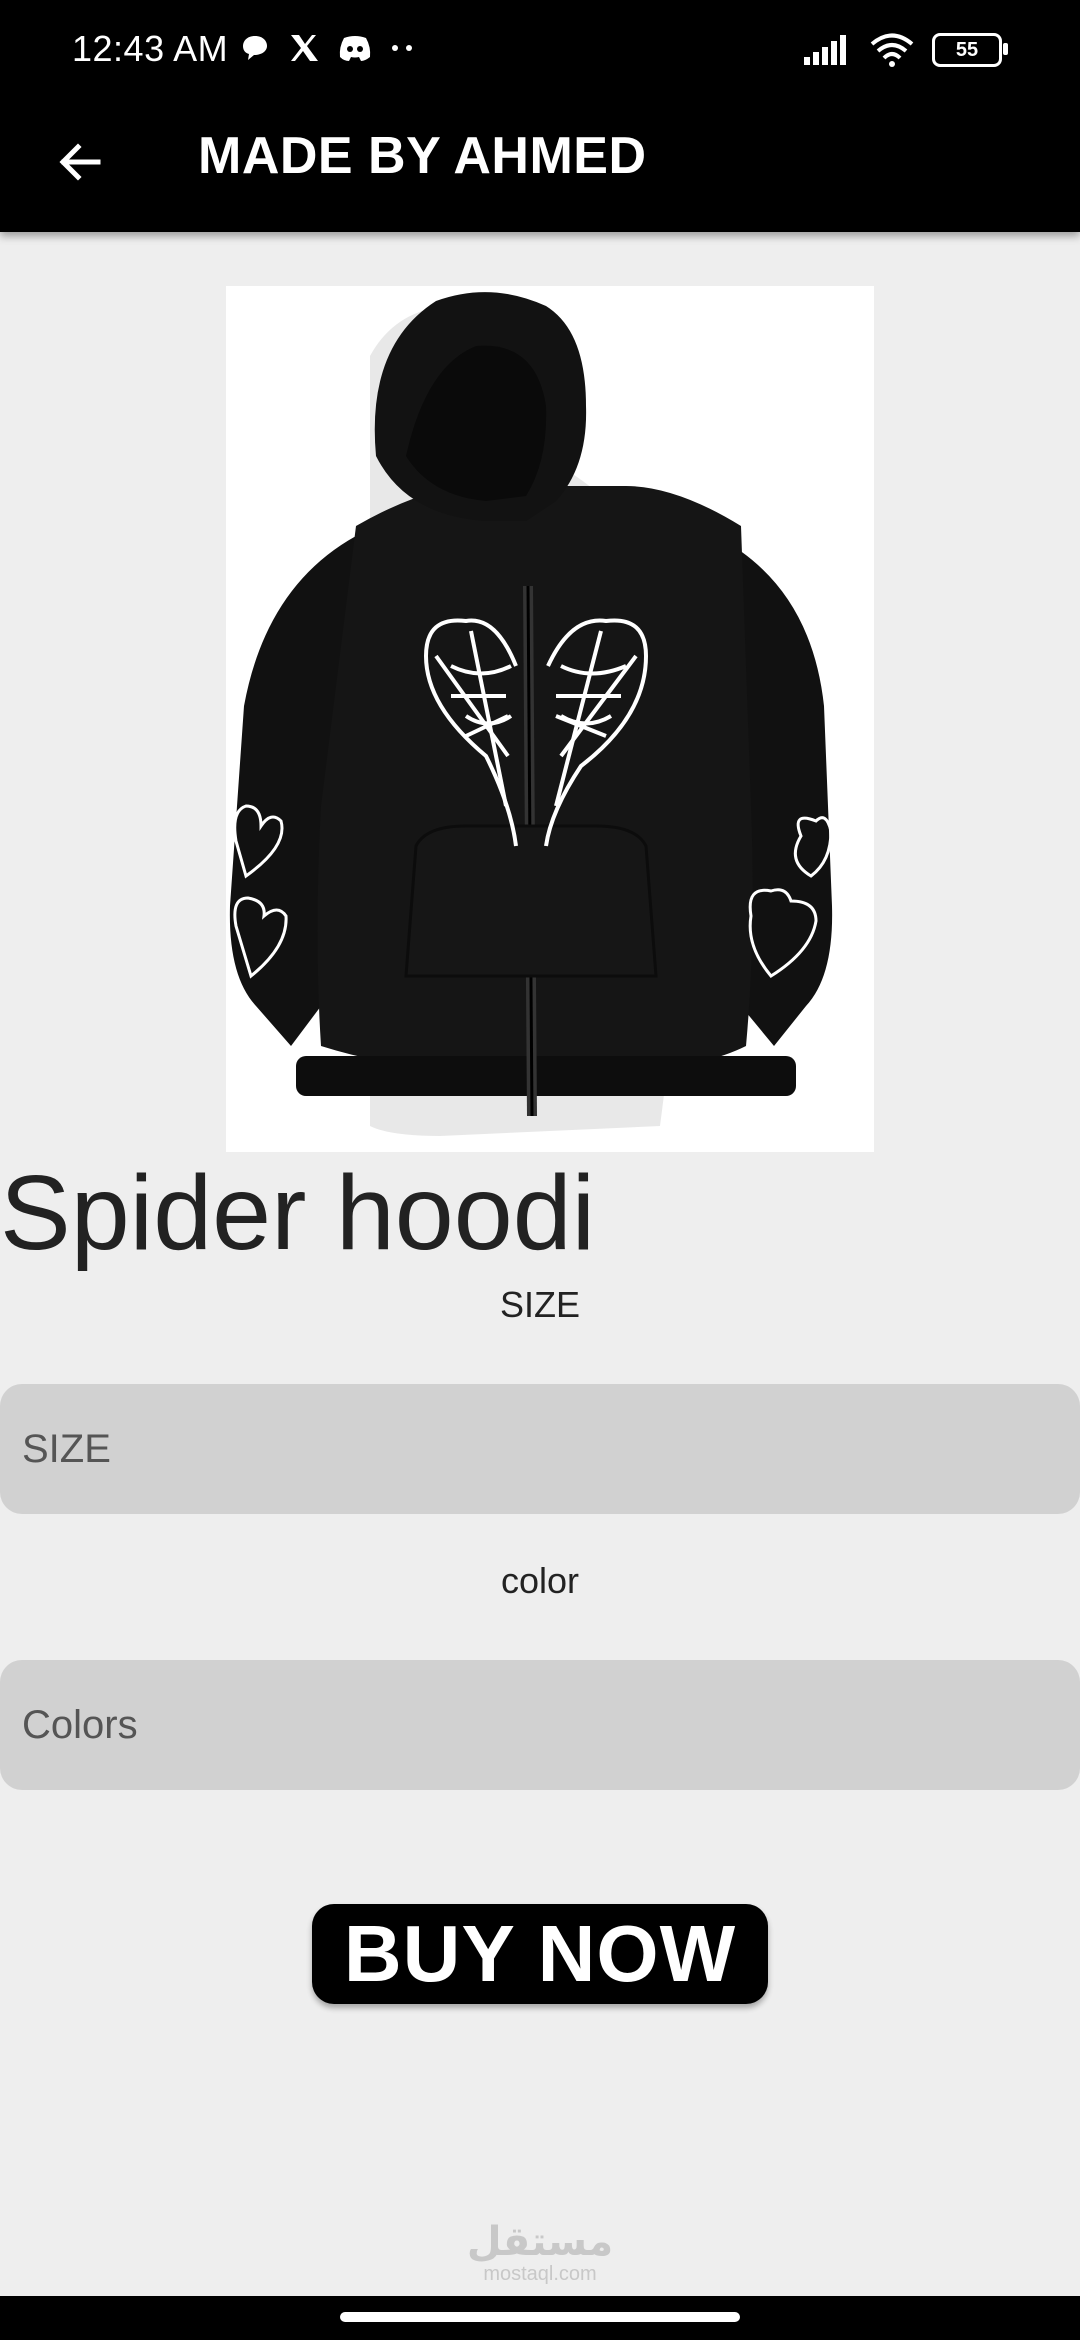 The width and height of the screenshot is (1080, 2340). Describe the element at coordinates (304, 48) in the screenshot. I see `x-logo-icon` at that location.